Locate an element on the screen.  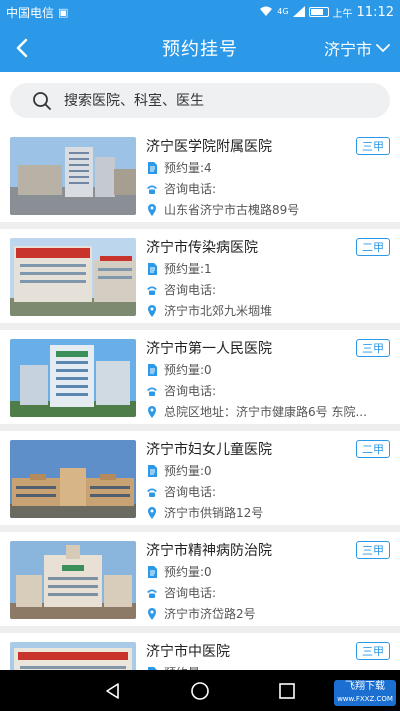
hospital-list-item: 济宁市中医院 三甲 预约量: is located at coordinates (200, 651).